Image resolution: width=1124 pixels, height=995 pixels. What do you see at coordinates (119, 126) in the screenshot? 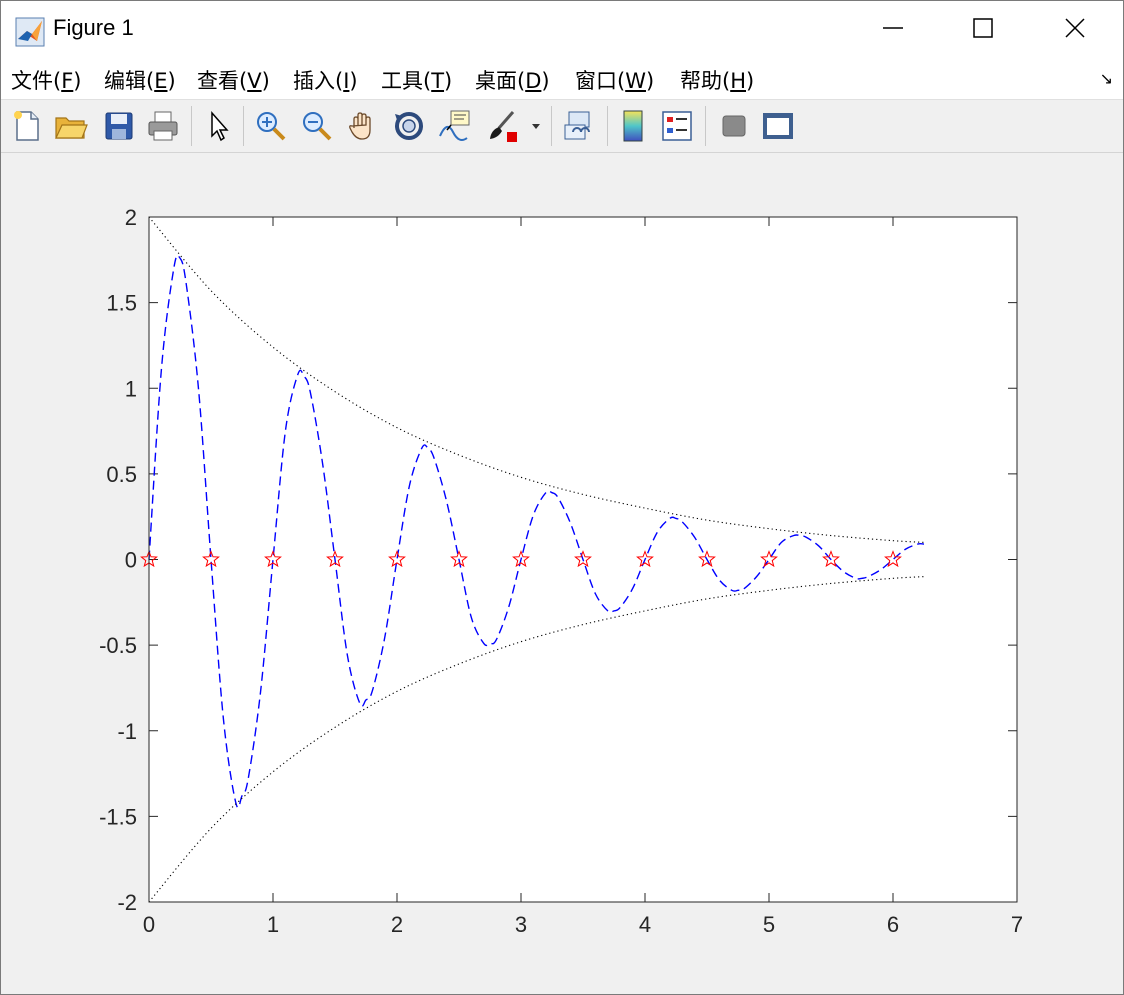
I see `save-icon` at bounding box center [119, 126].